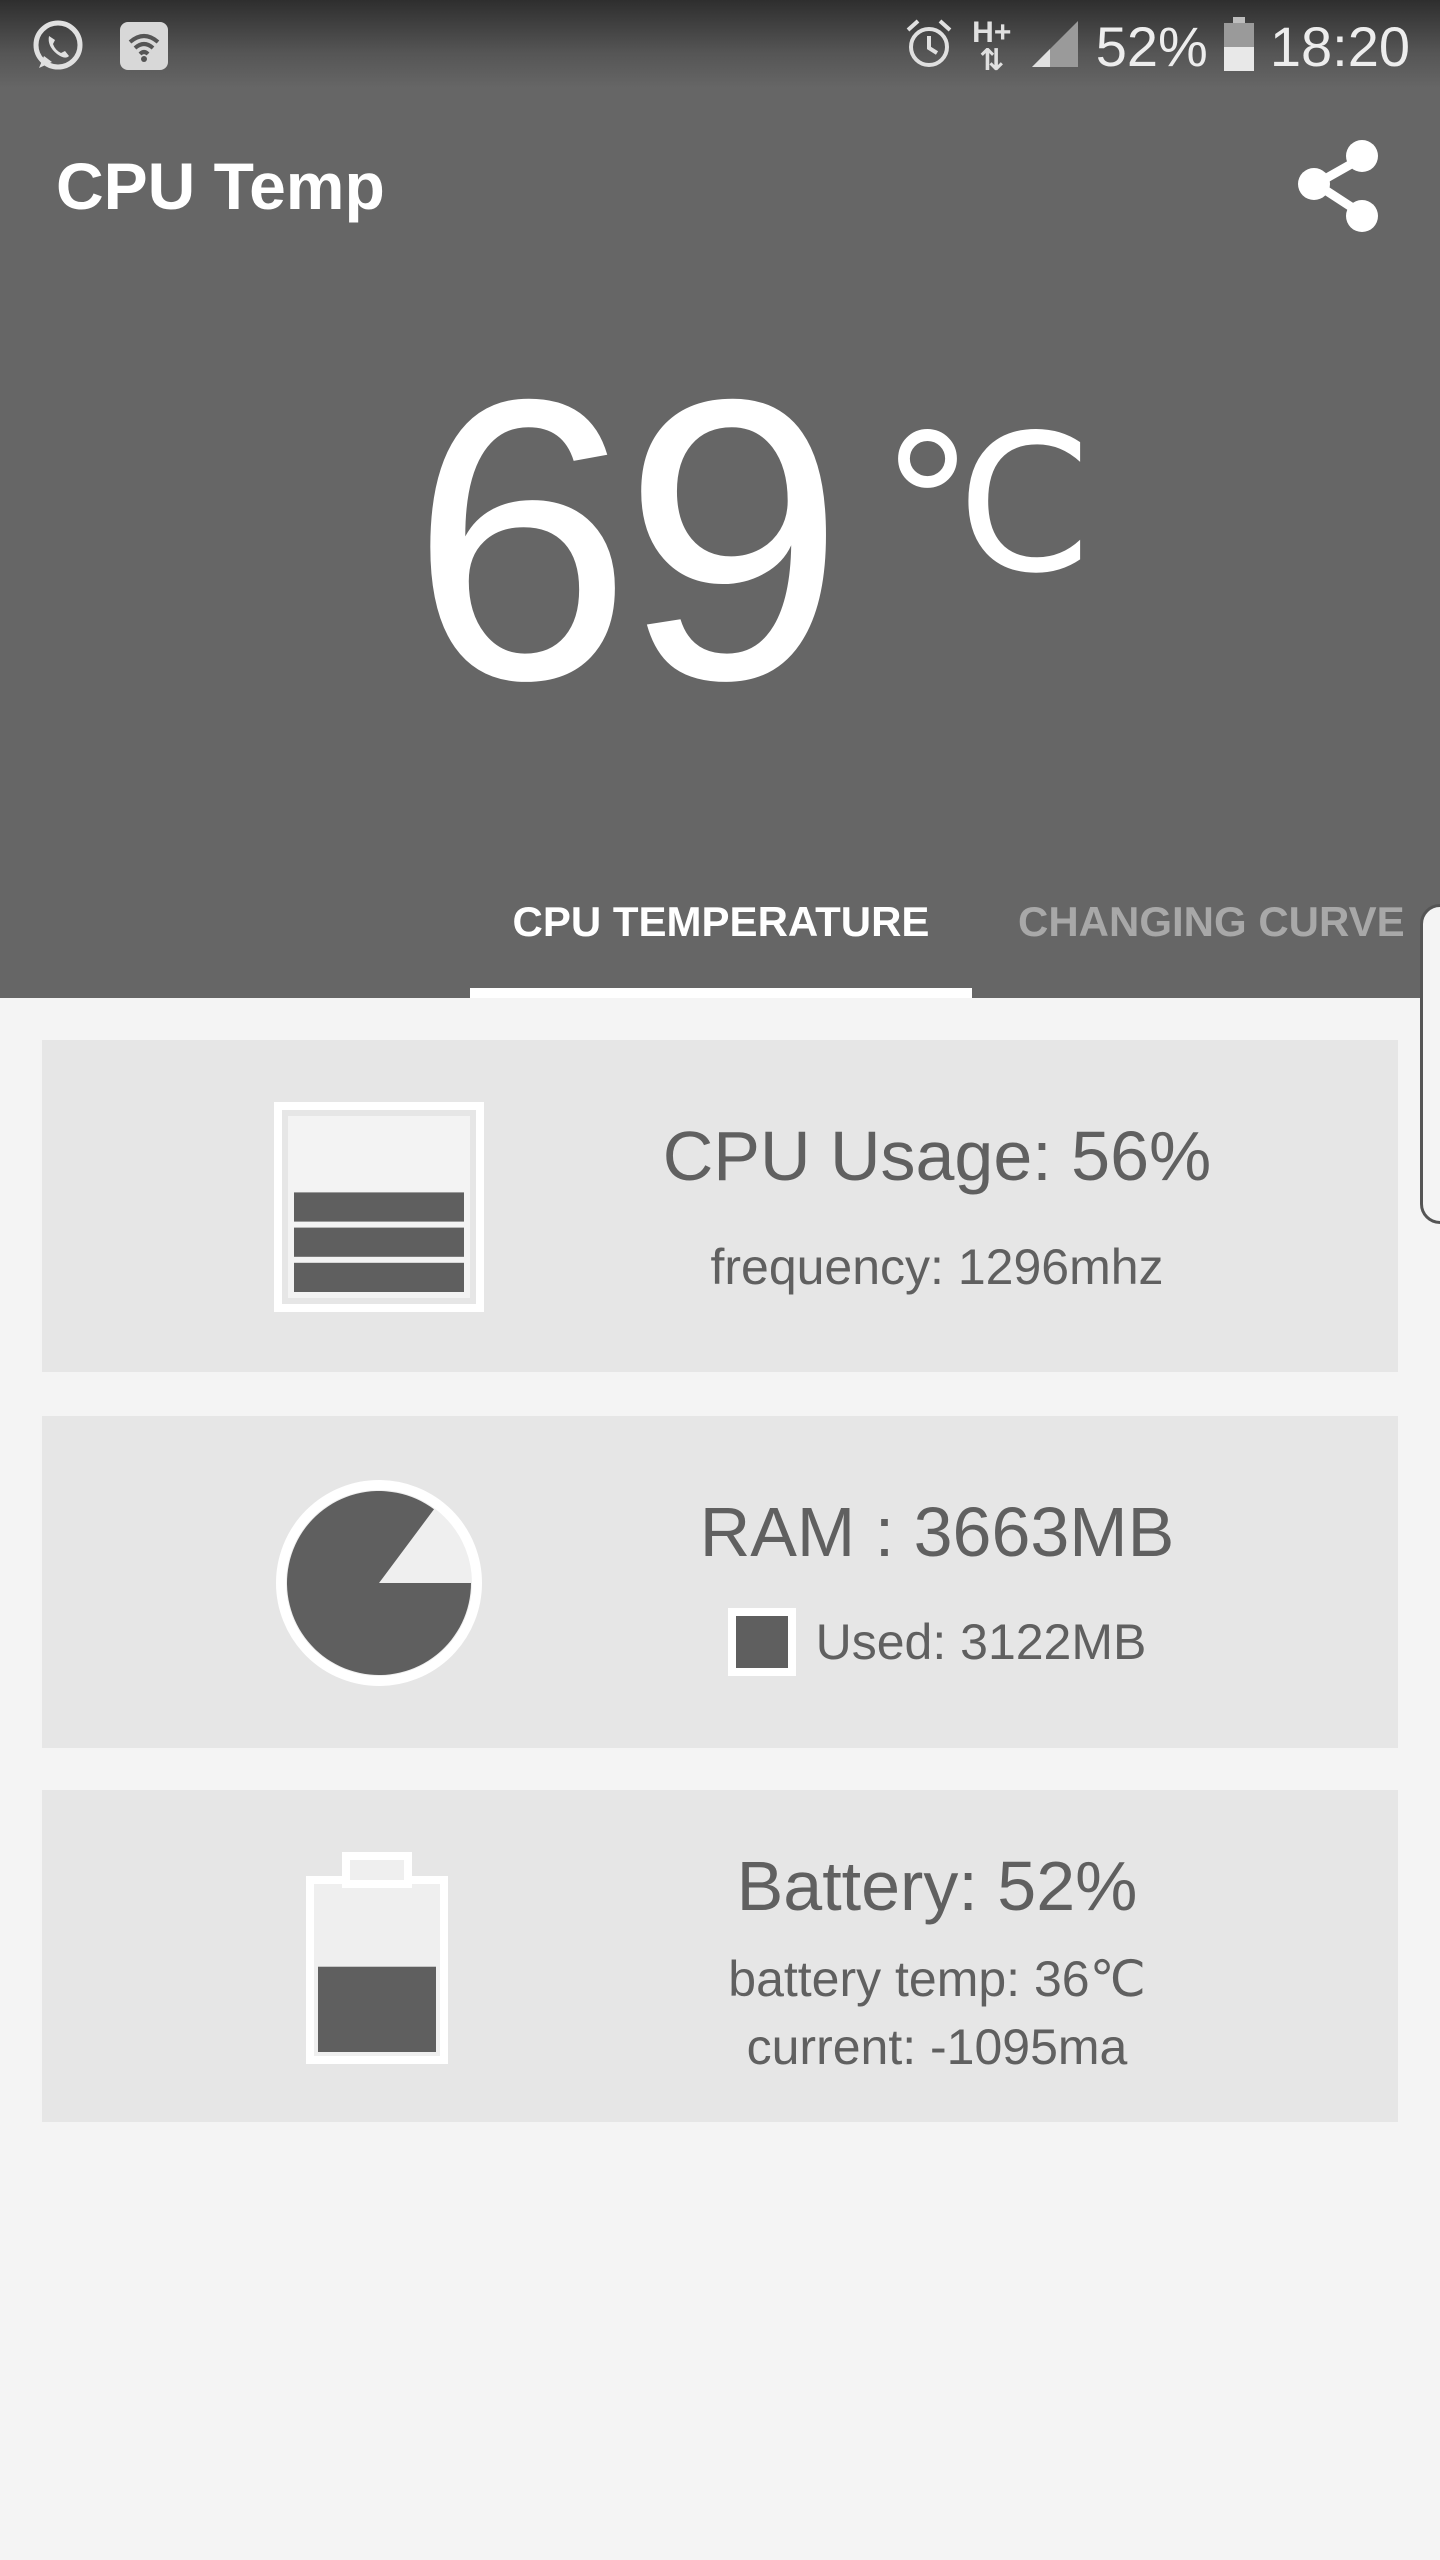 The height and width of the screenshot is (2560, 1440). What do you see at coordinates (992, 32) in the screenshot?
I see `network-type-label: H+` at bounding box center [992, 32].